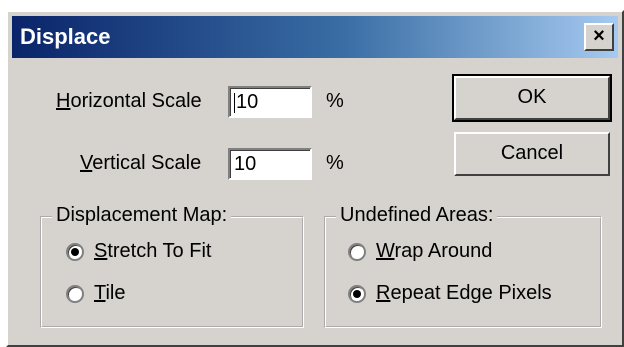 This screenshot has height=347, width=624. What do you see at coordinates (141, 163) in the screenshot?
I see `vertical-scale-label: Vertical Scale` at bounding box center [141, 163].